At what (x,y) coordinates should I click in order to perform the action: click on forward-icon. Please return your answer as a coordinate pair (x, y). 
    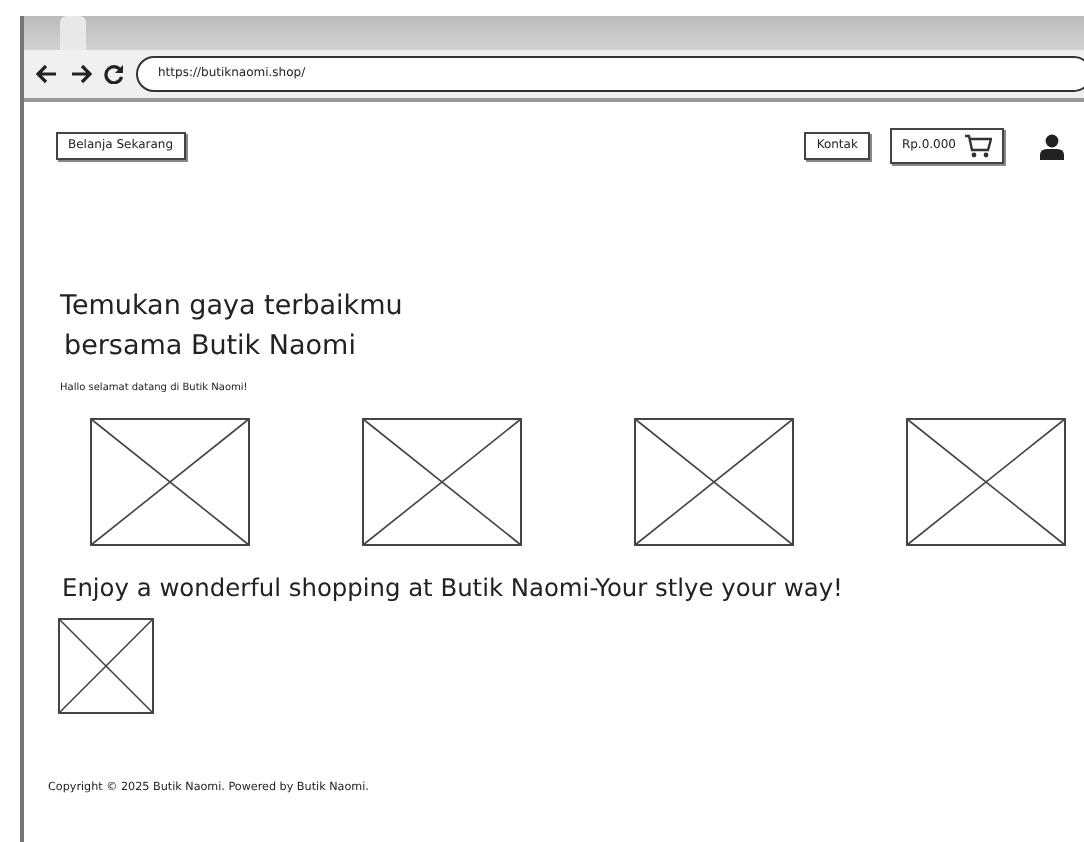
    Looking at the image, I should click on (81, 74).